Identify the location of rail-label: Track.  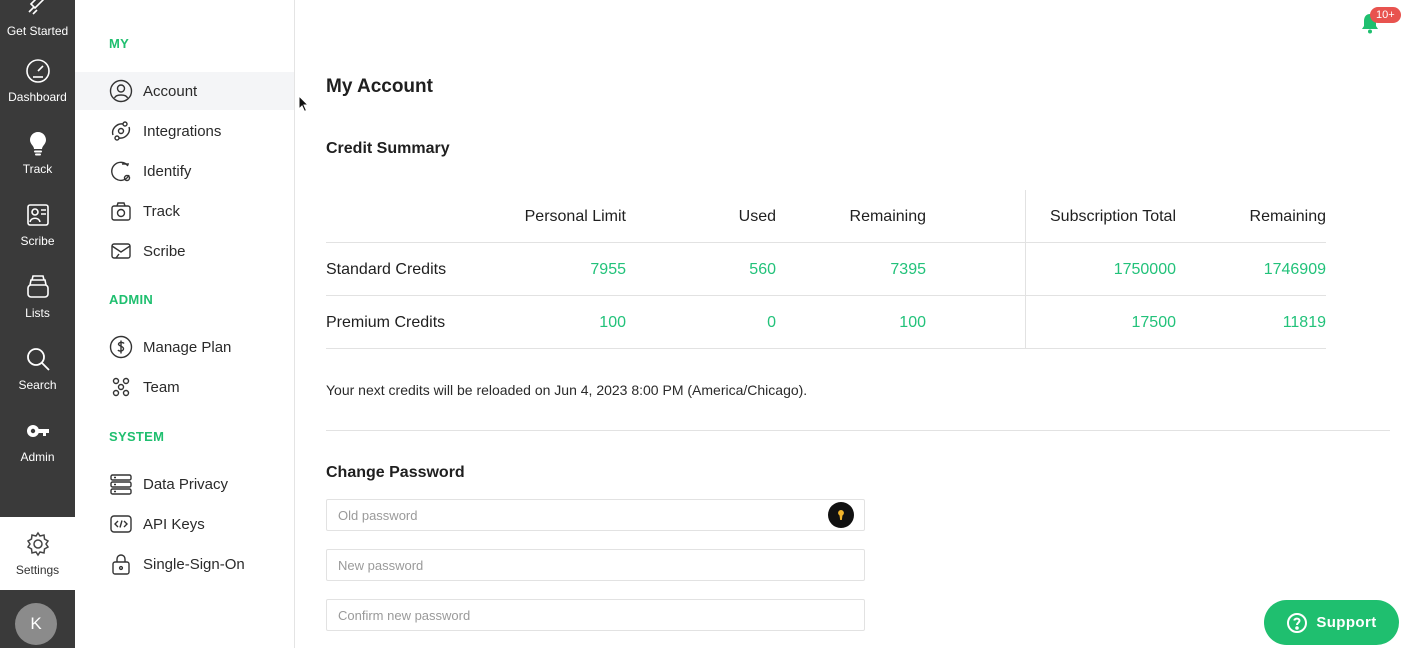
(37, 169).